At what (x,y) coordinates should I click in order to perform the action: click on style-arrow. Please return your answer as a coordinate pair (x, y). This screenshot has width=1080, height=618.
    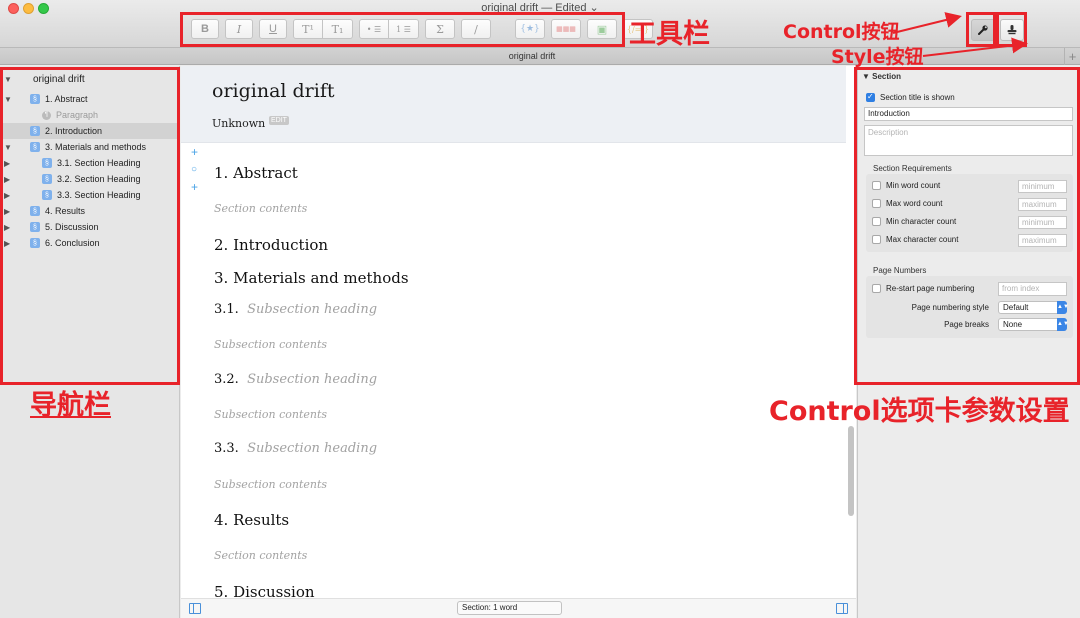
    Looking at the image, I should click on (975, 47).